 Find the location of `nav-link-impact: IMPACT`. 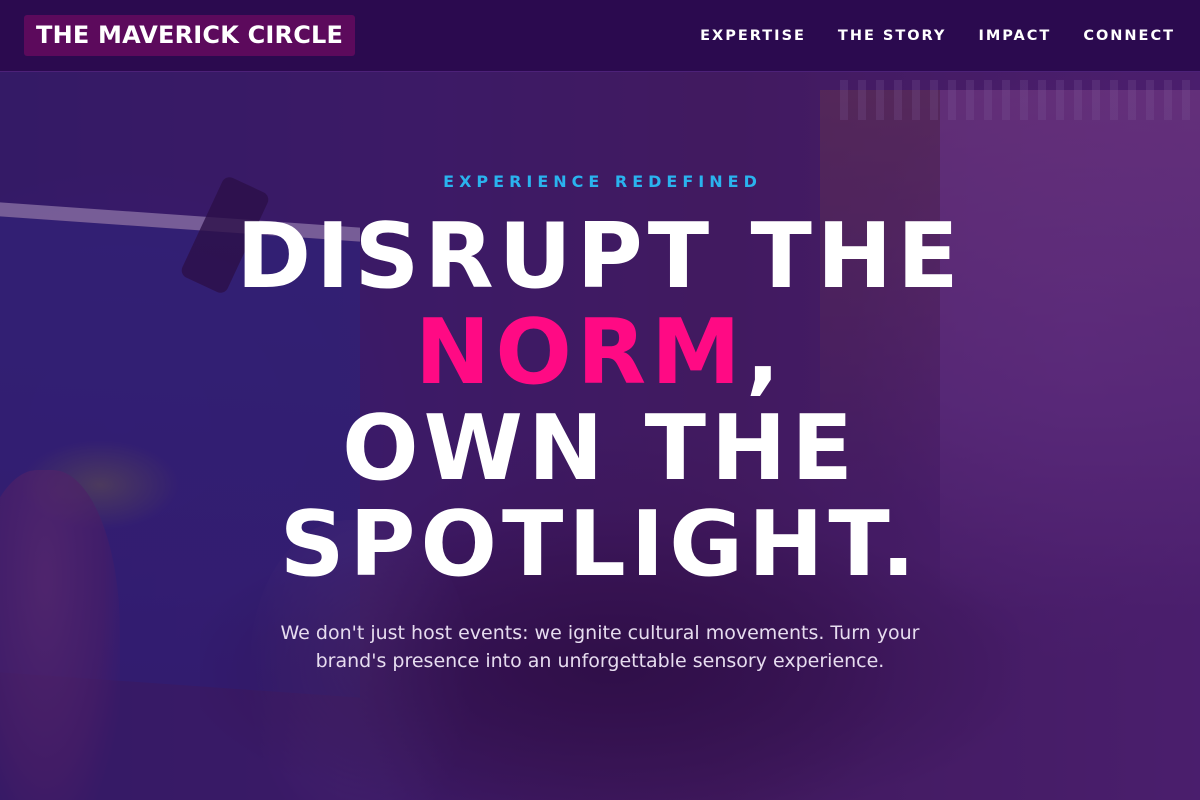

nav-link-impact: IMPACT is located at coordinates (1014, 36).